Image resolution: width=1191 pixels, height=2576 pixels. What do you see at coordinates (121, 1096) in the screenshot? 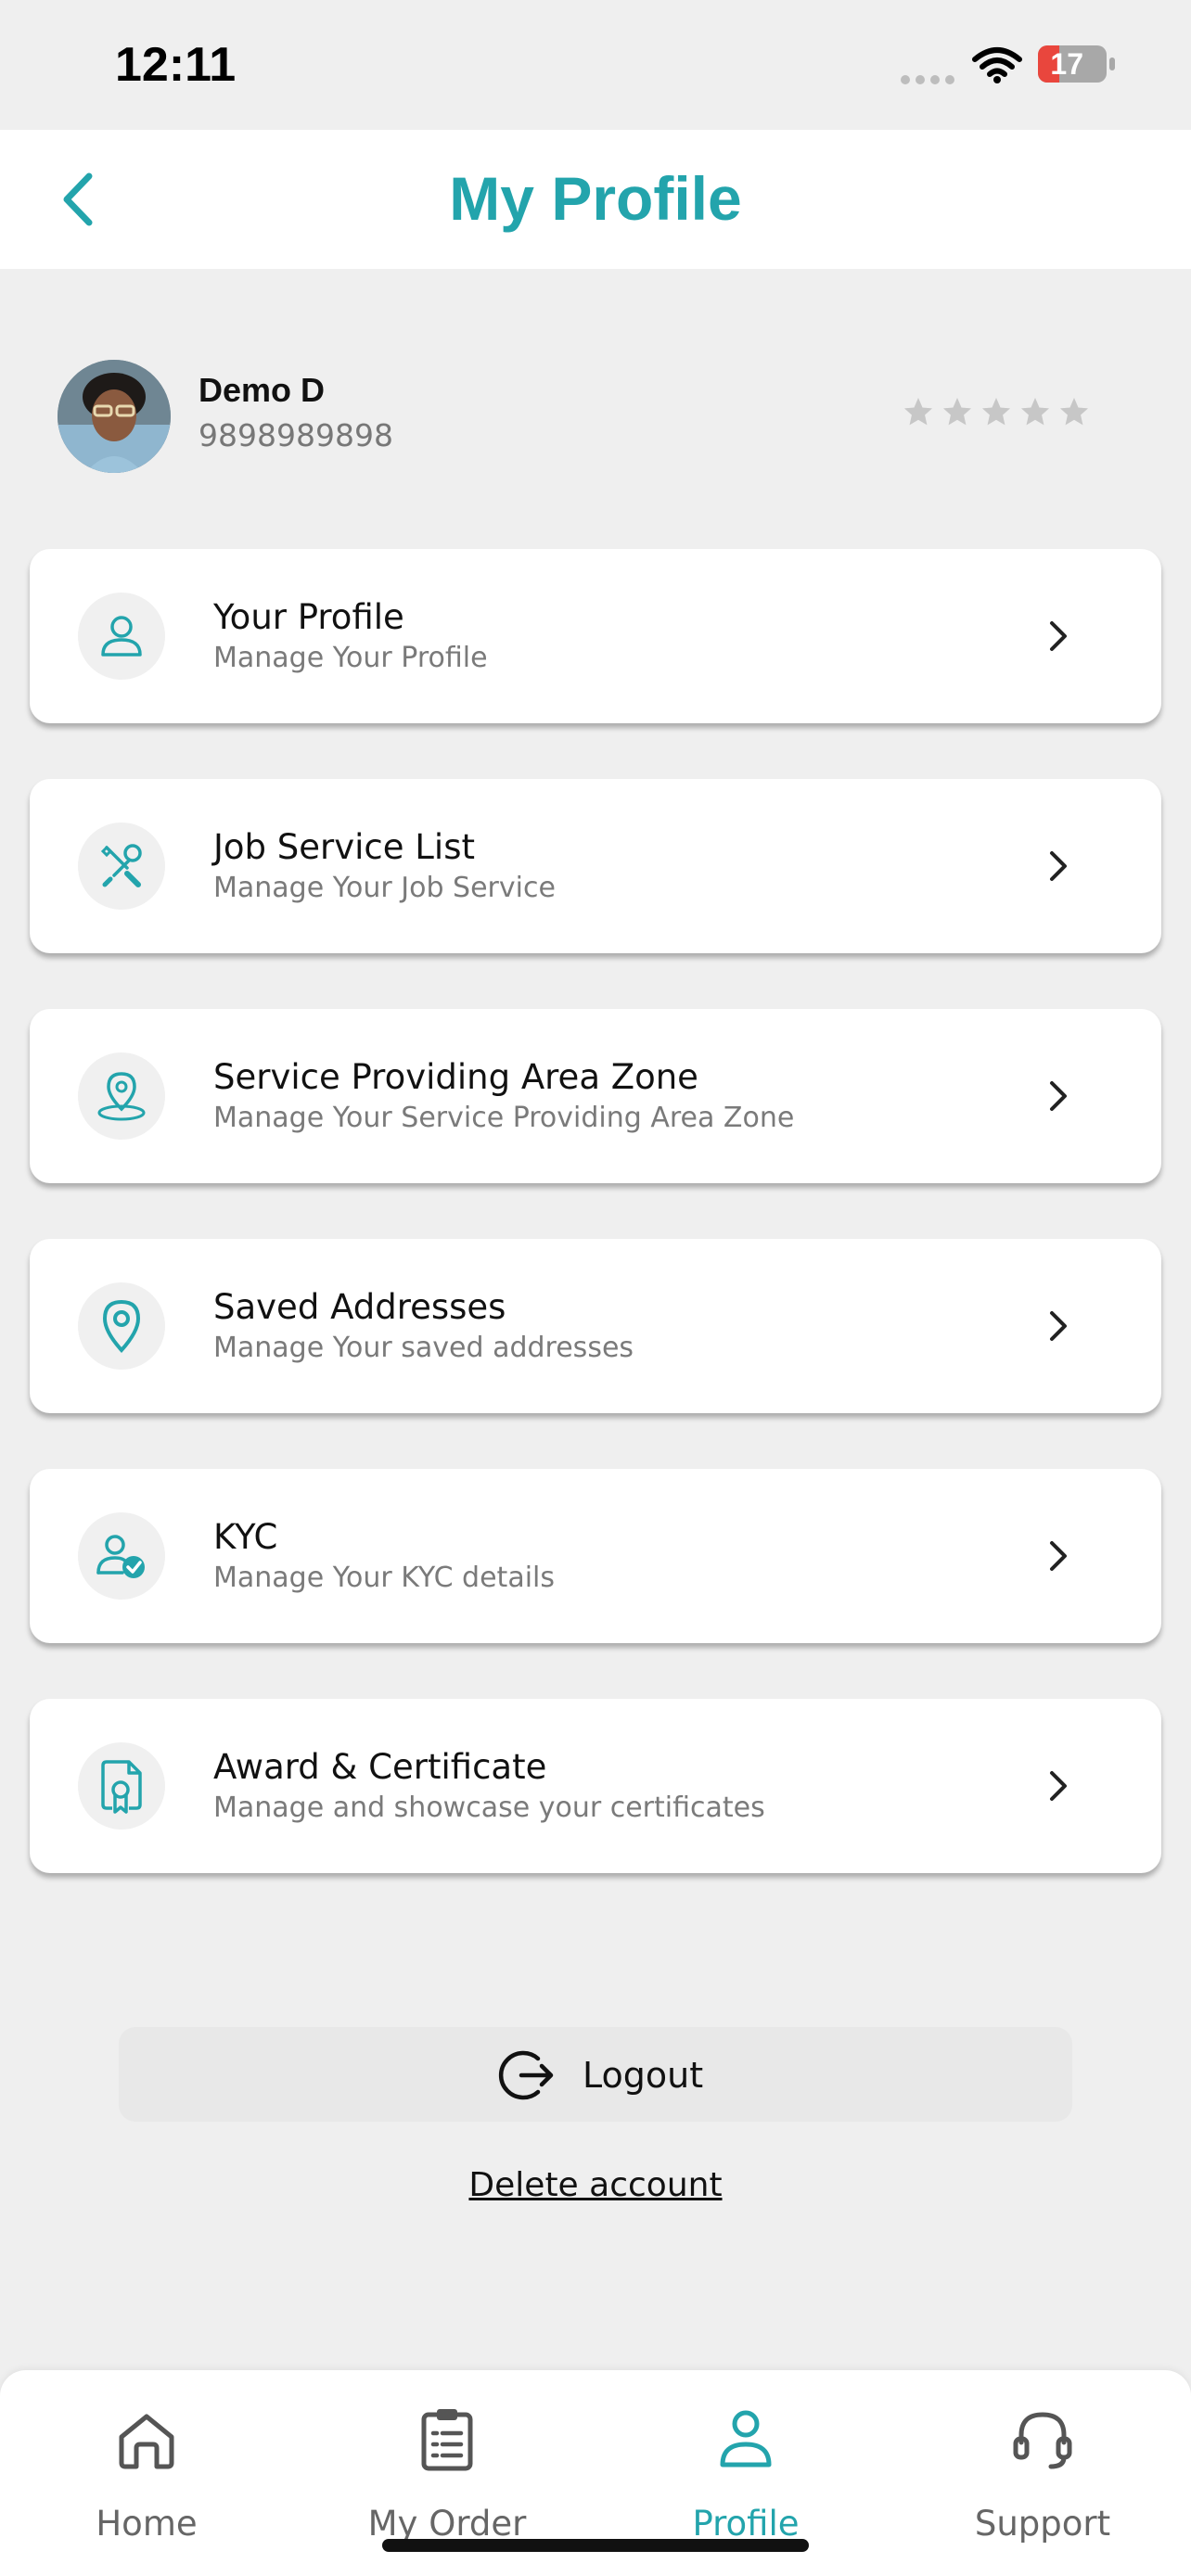
I see `area-pin-icon` at bounding box center [121, 1096].